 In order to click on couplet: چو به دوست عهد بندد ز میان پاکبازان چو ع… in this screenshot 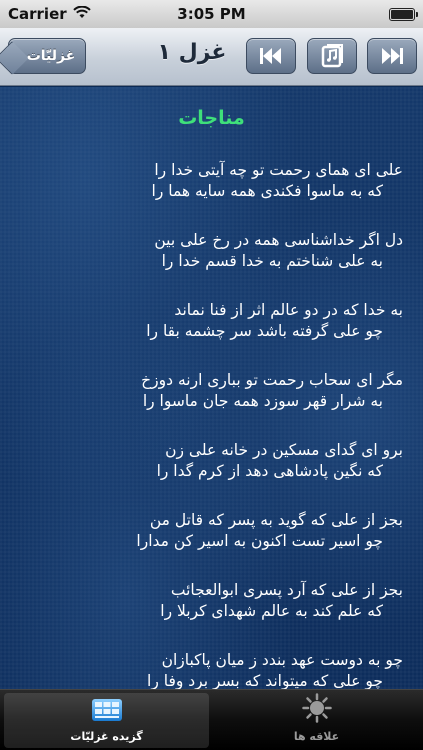, I will do `click(208, 669)`.